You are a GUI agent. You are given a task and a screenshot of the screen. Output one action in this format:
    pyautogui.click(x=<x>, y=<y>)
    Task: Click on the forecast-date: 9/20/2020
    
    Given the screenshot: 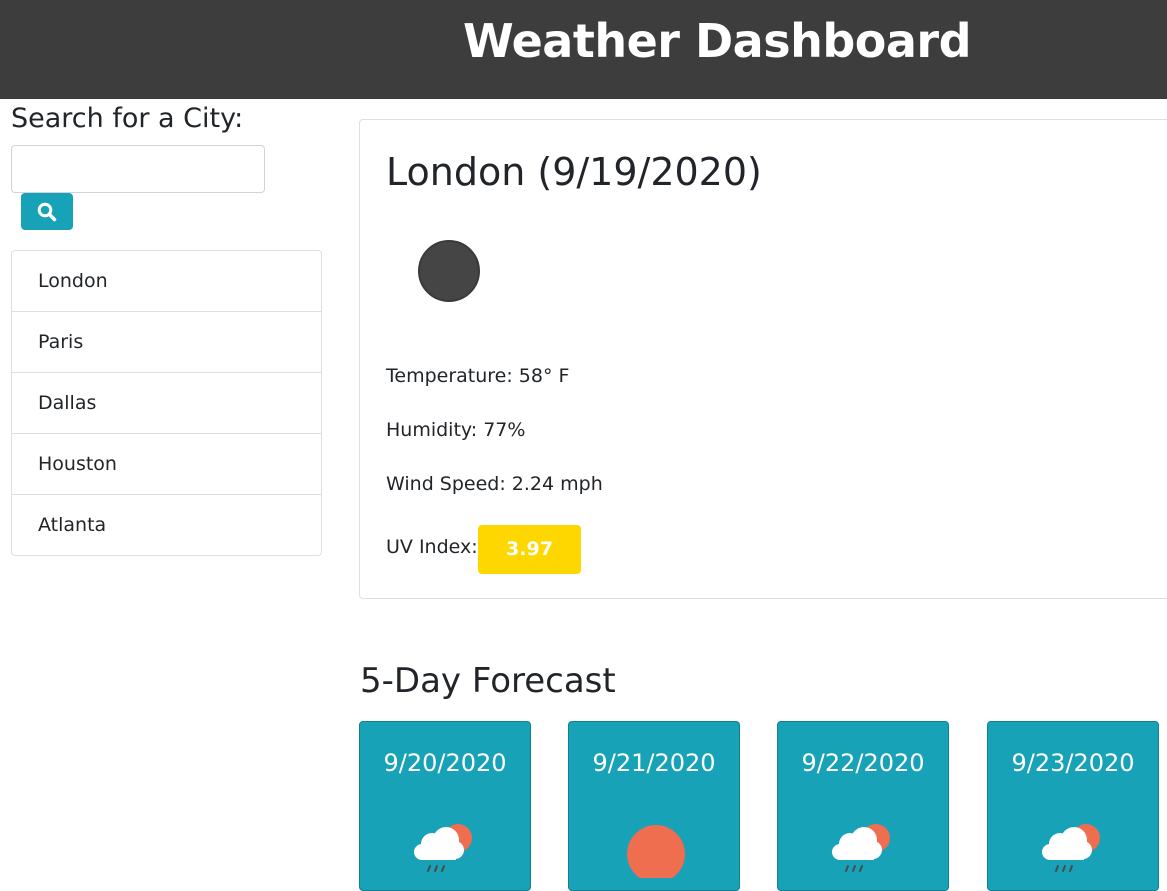 What is the action you would take?
    pyautogui.click(x=445, y=763)
    